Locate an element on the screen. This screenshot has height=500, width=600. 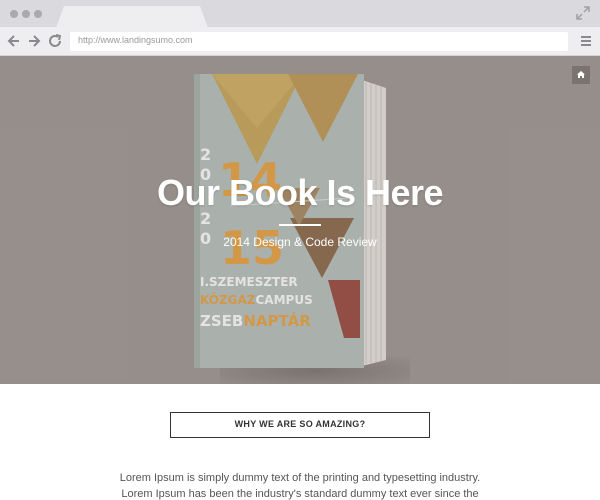
hero-divider is located at coordinates (300, 225).